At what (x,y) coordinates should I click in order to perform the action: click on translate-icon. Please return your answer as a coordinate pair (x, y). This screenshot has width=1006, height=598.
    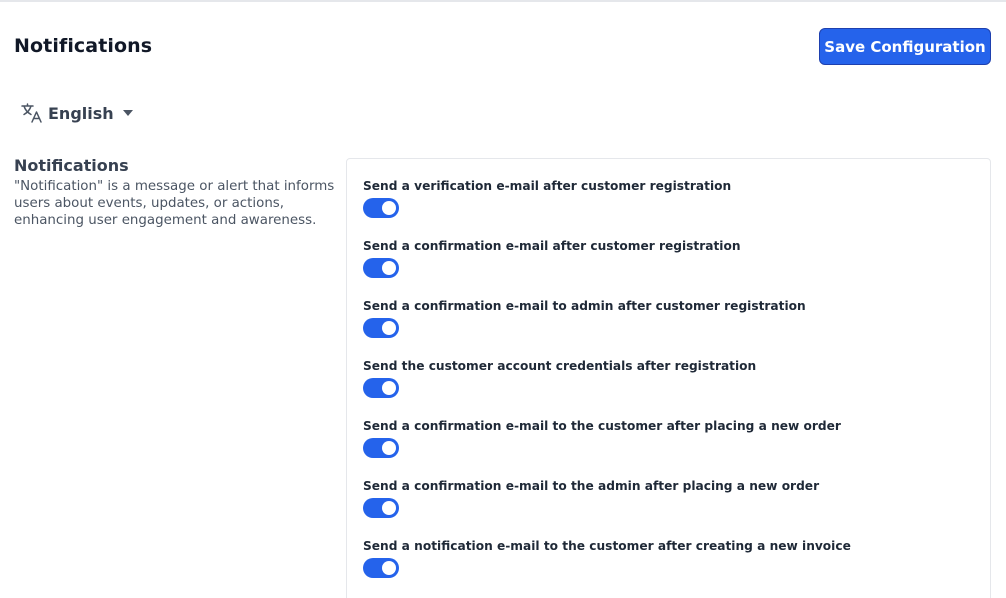
    Looking at the image, I should click on (32, 113).